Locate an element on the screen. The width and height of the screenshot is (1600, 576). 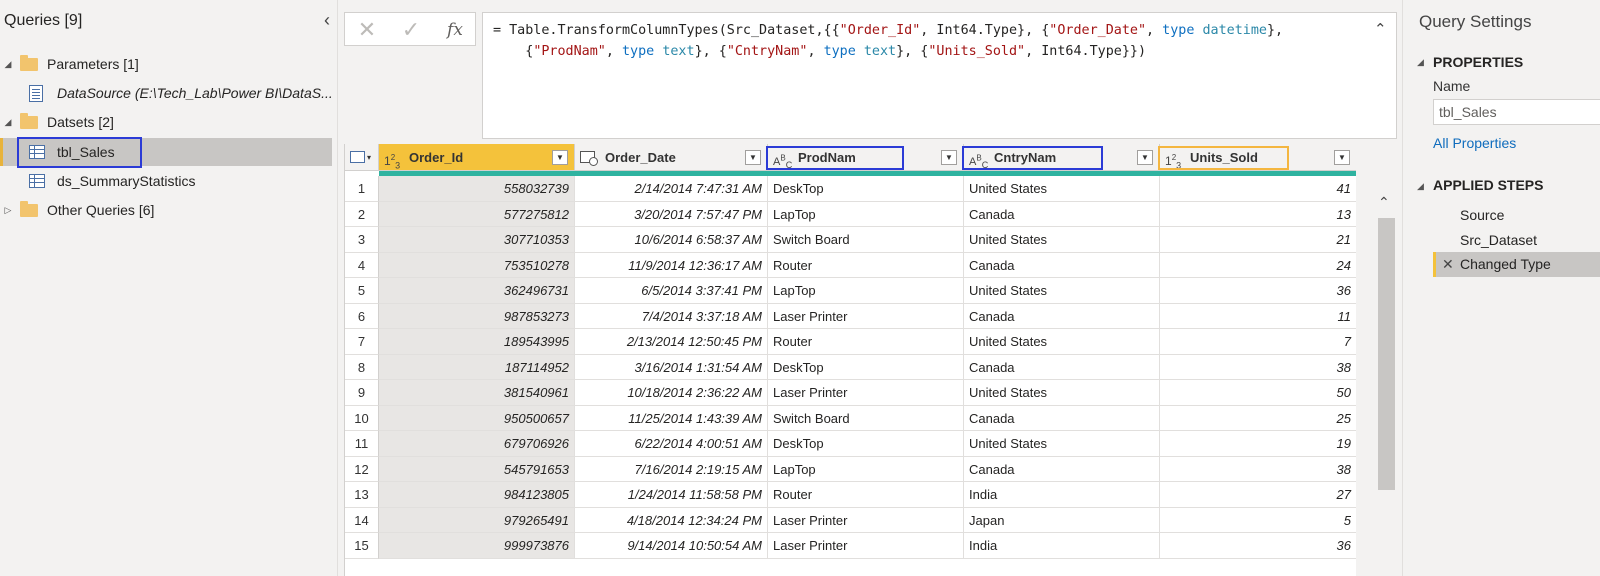
delete-step-icon: ✕ is located at coordinates (1448, 264).